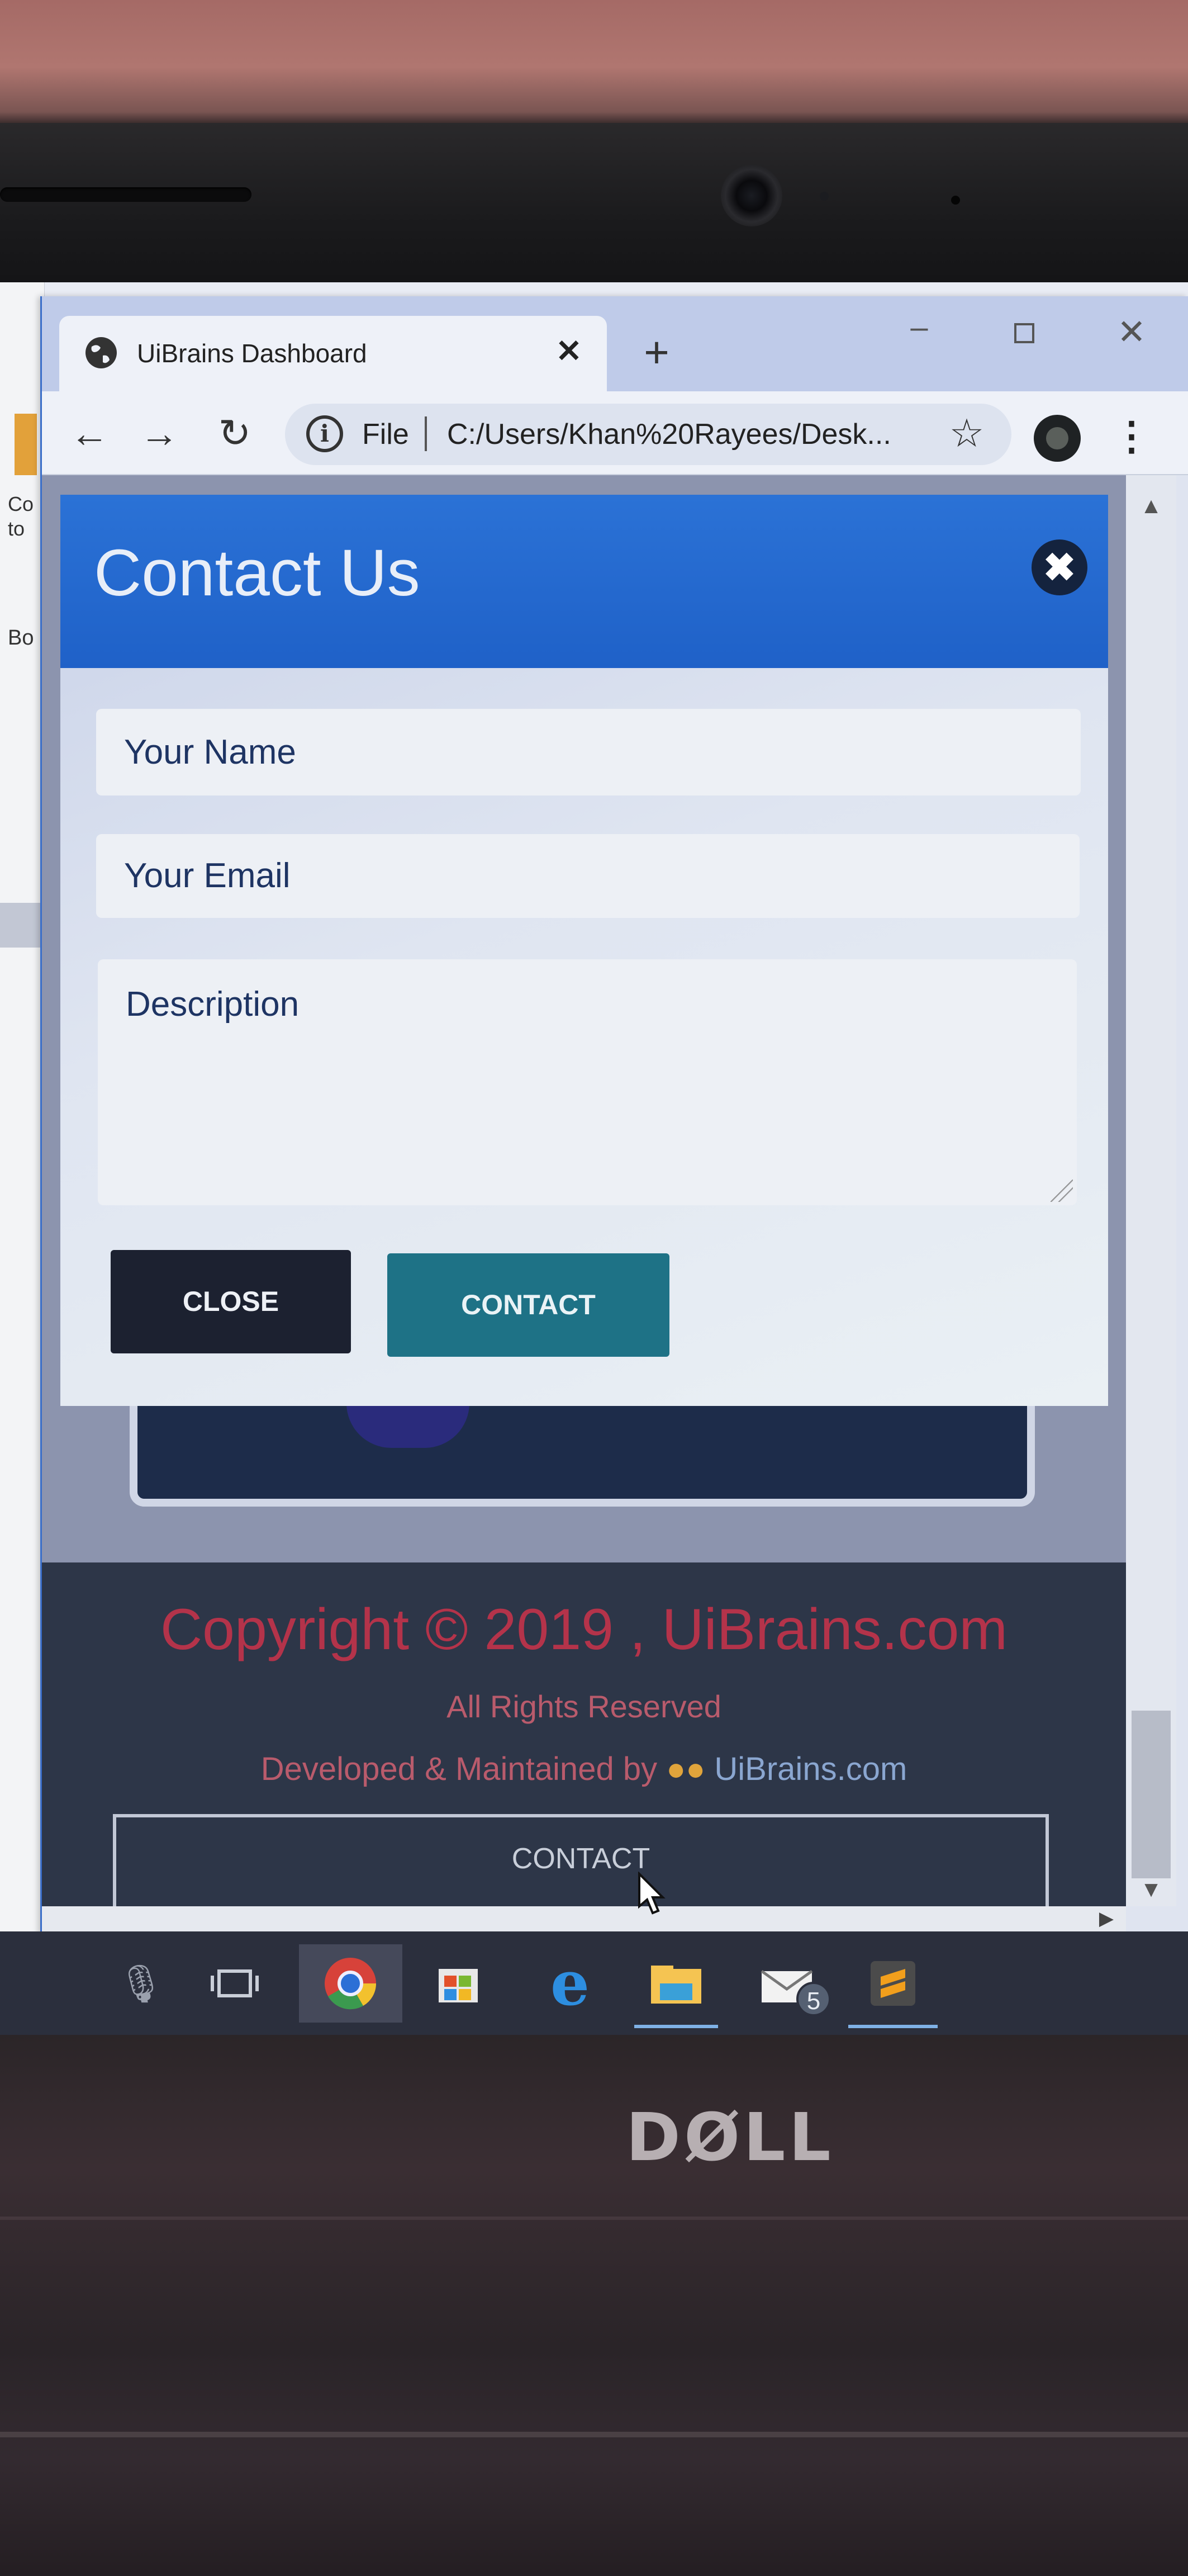 This screenshot has width=1188, height=2576. What do you see at coordinates (235, 1983) in the screenshot?
I see `task-view-icon` at bounding box center [235, 1983].